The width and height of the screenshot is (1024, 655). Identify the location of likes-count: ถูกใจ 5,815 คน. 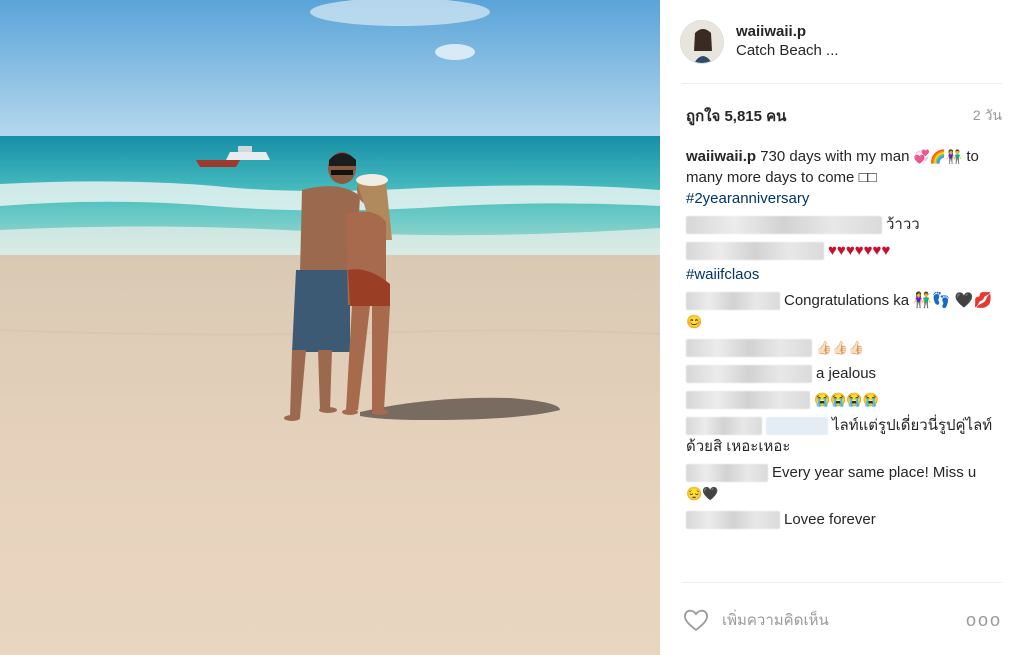
(736, 116).